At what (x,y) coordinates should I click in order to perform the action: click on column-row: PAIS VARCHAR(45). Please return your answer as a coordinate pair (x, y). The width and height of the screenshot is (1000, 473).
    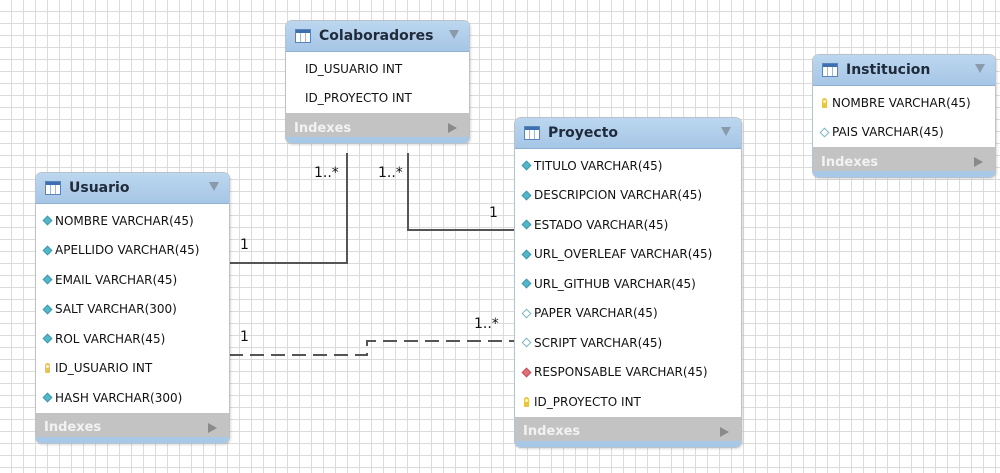
    Looking at the image, I should click on (904, 133).